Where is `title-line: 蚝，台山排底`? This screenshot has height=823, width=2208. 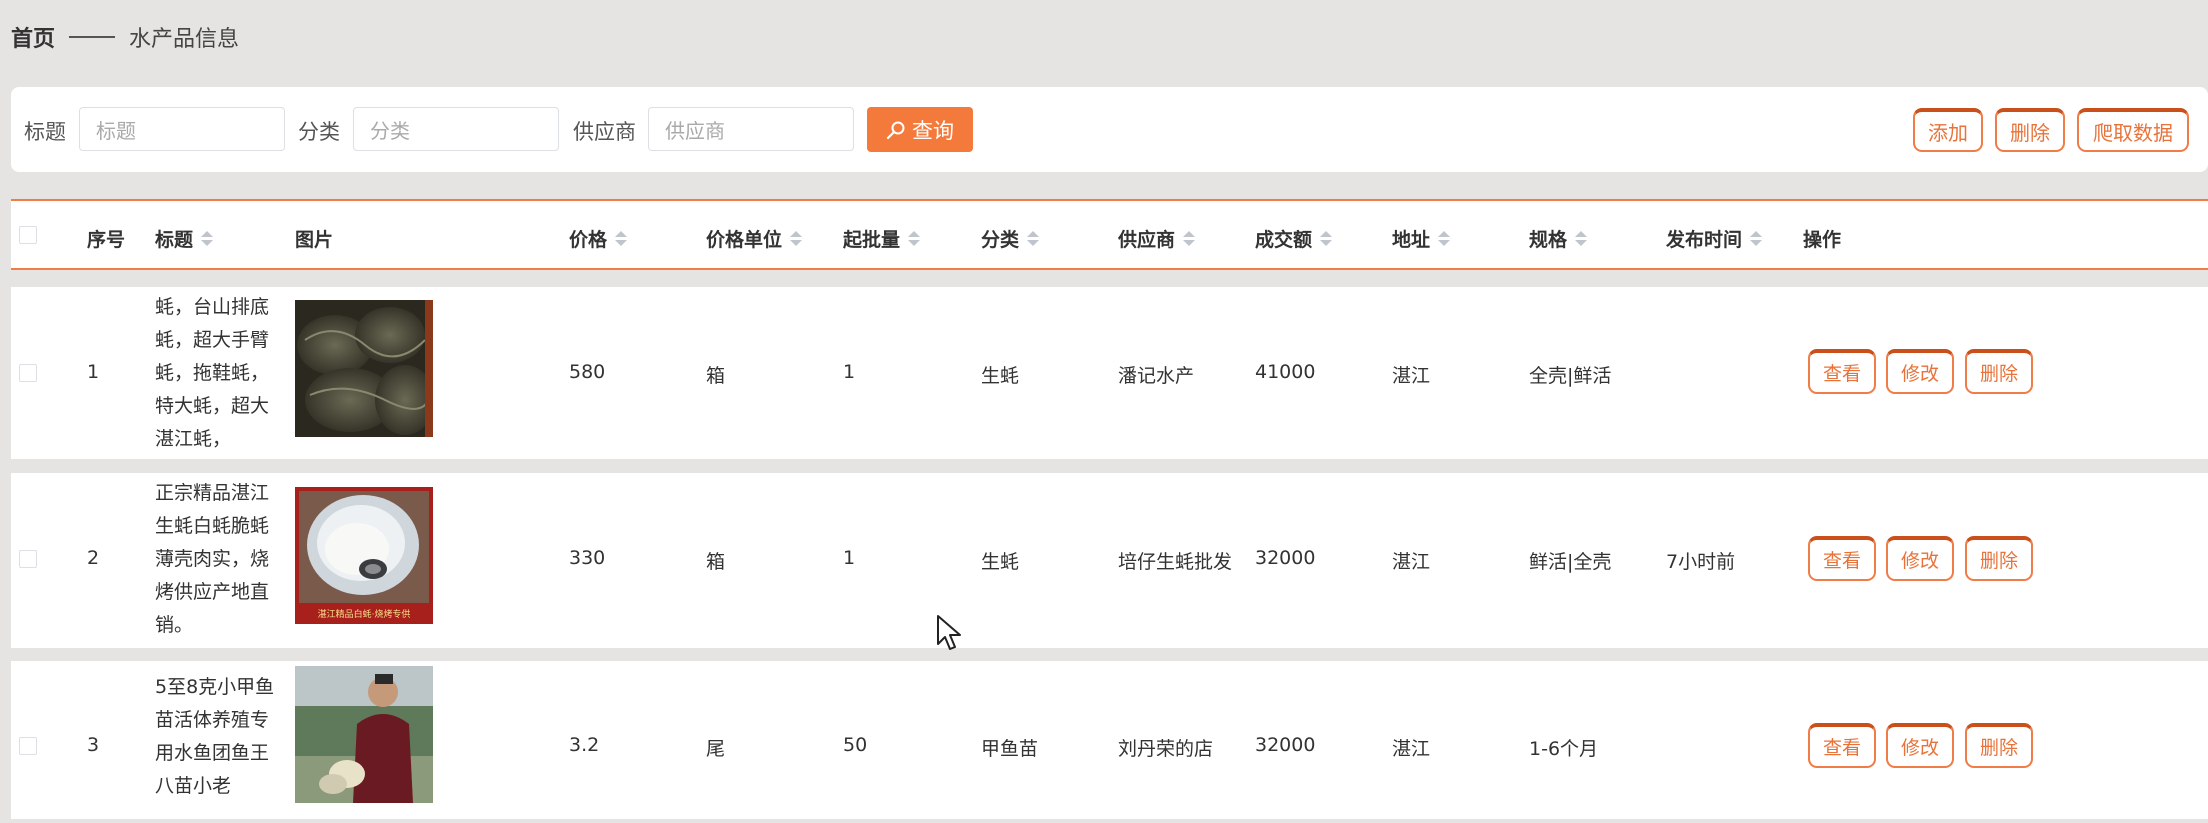
title-line: 蚝，台山排底 is located at coordinates (212, 307).